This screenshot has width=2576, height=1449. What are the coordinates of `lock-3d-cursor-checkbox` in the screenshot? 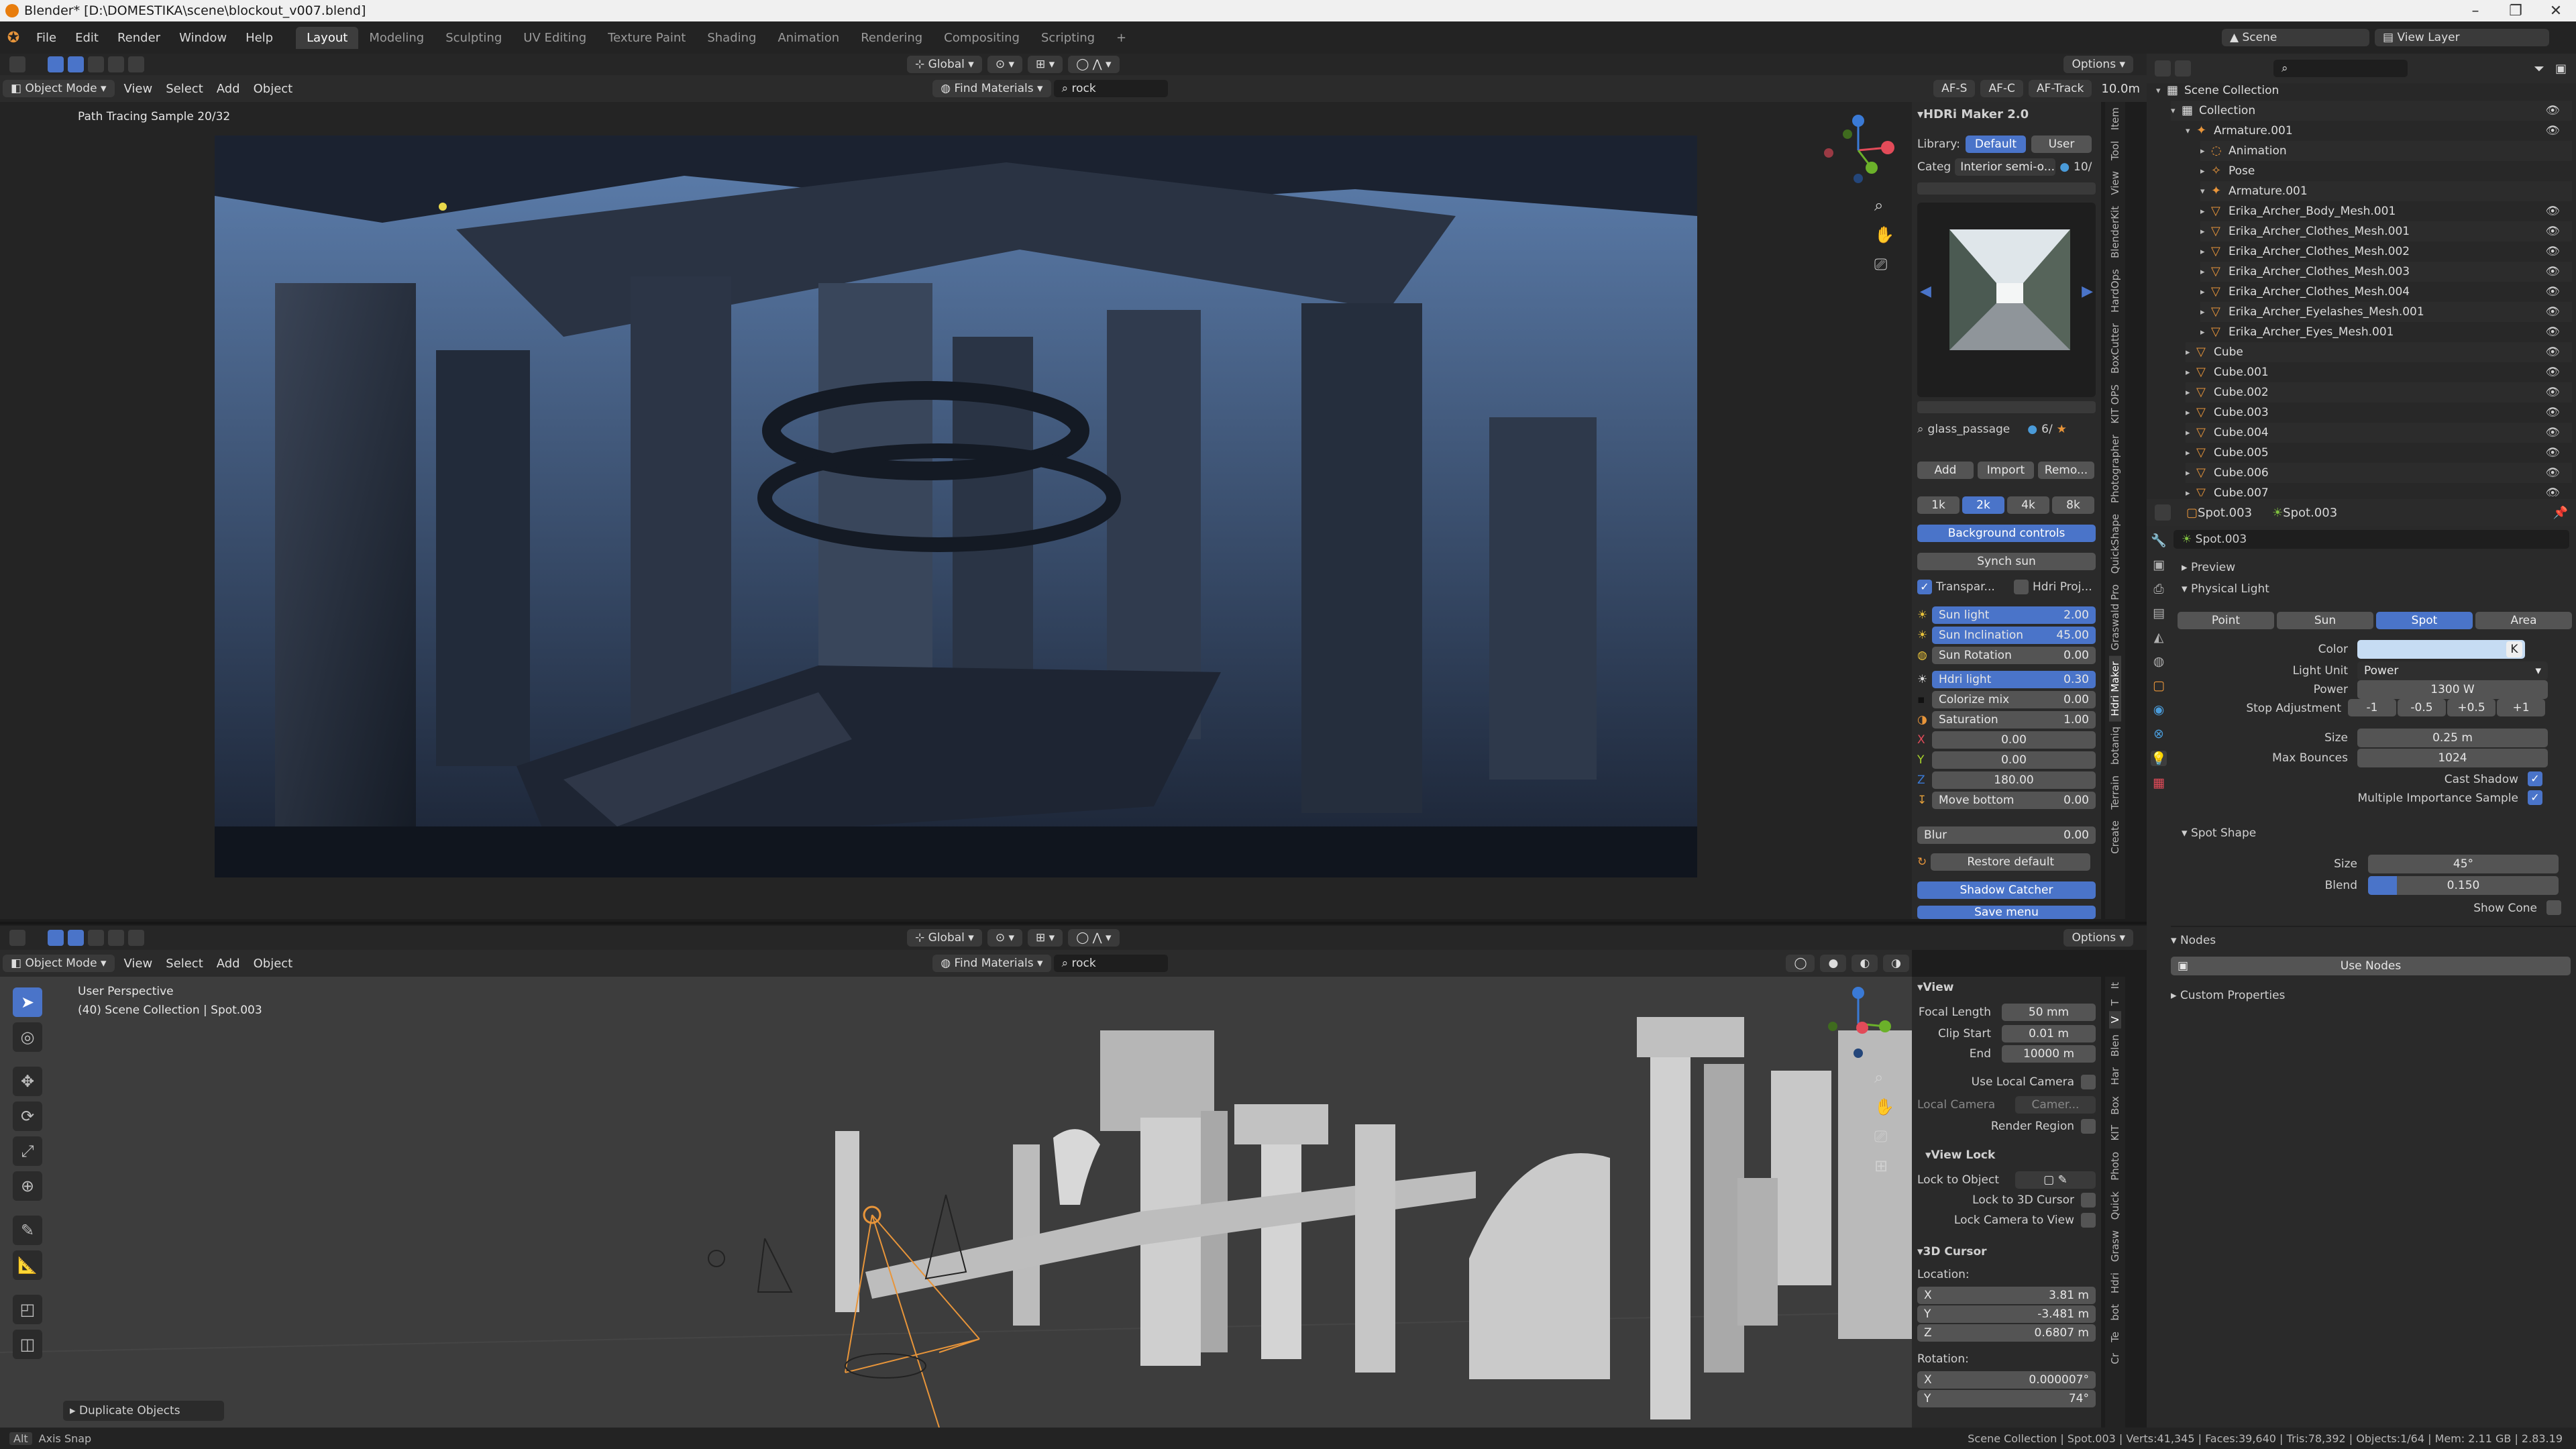 It's located at (2088, 1200).